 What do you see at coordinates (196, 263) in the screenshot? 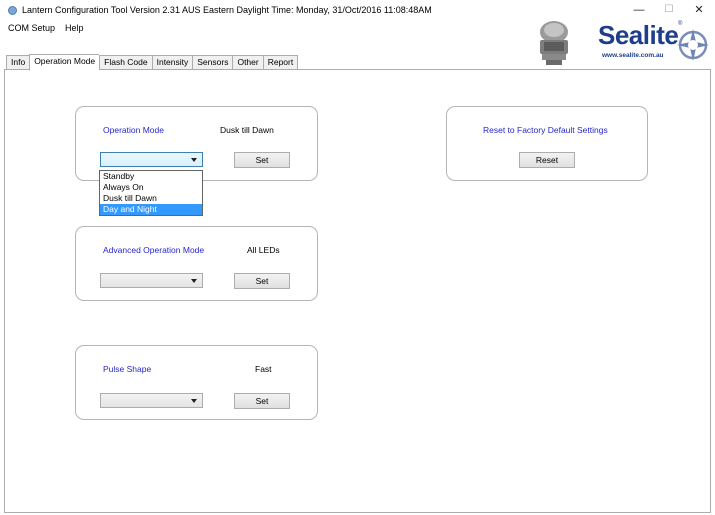
I see `advanced-operation-mode-group: Advanced Operation Mode All LEDs Set` at bounding box center [196, 263].